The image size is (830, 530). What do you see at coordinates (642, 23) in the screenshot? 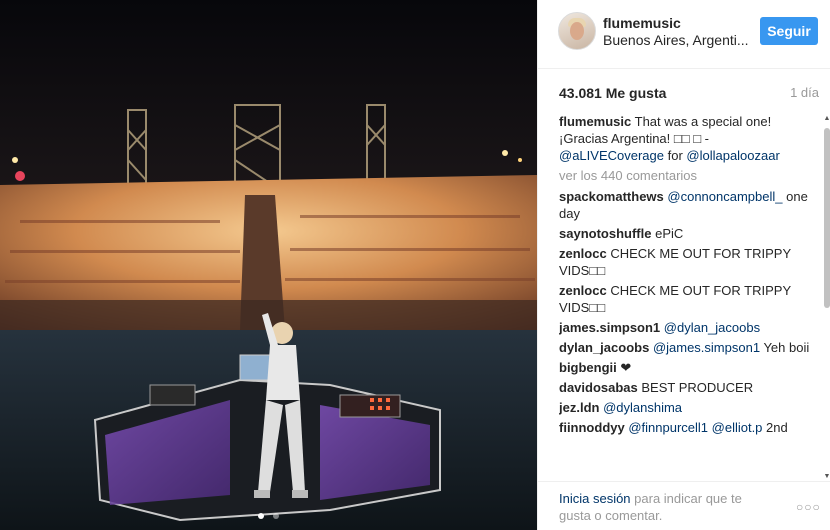
I see `username-link: flumemusic` at bounding box center [642, 23].